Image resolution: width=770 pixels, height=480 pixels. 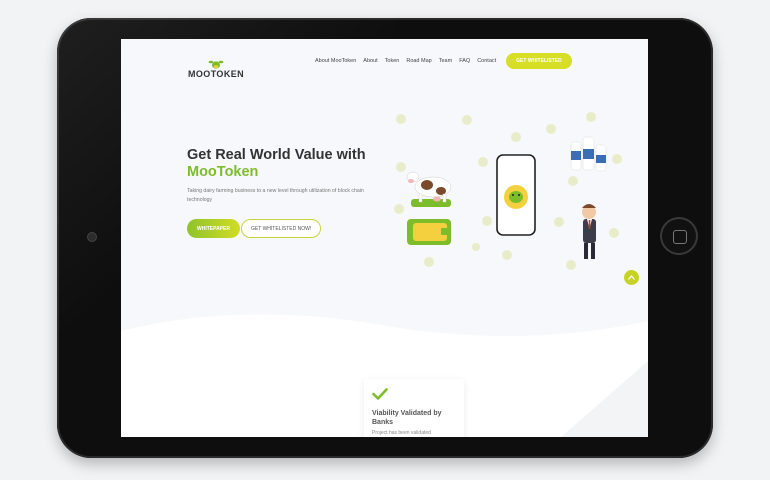 What do you see at coordinates (216, 74) in the screenshot?
I see `logo-text: MOOTOKEN` at bounding box center [216, 74].